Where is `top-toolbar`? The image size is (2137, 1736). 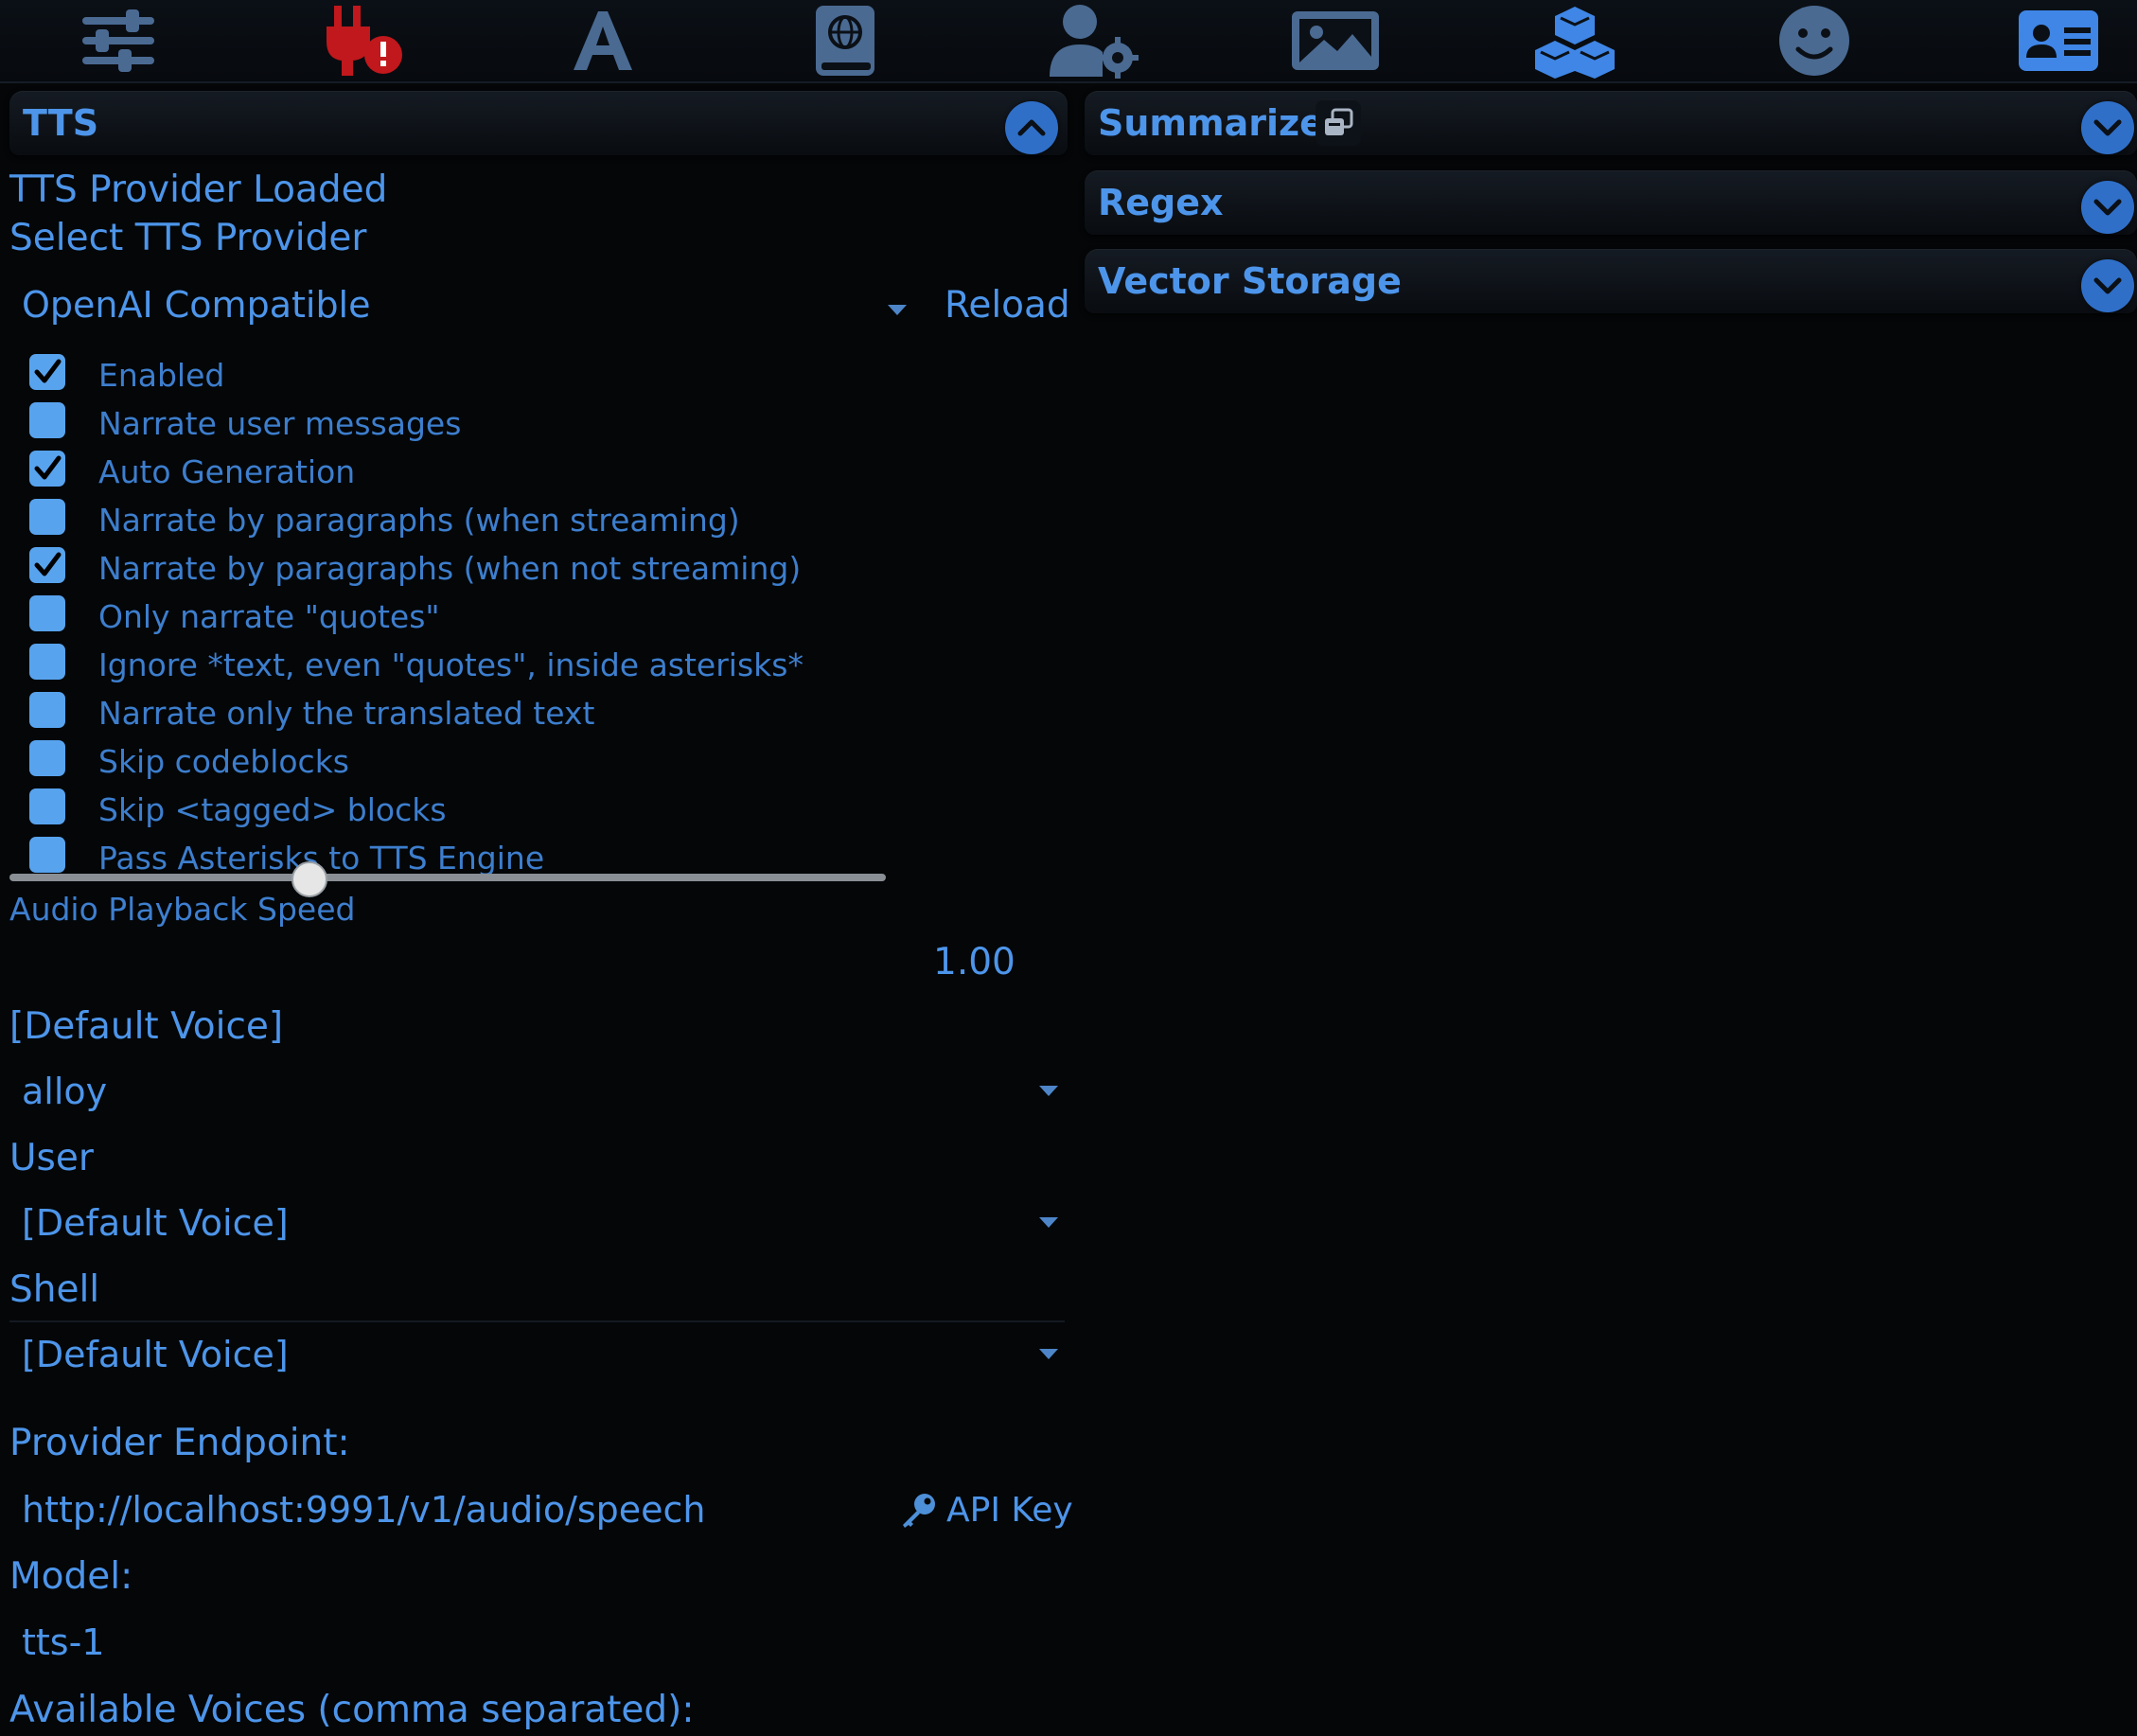
top-toolbar is located at coordinates (1068, 41).